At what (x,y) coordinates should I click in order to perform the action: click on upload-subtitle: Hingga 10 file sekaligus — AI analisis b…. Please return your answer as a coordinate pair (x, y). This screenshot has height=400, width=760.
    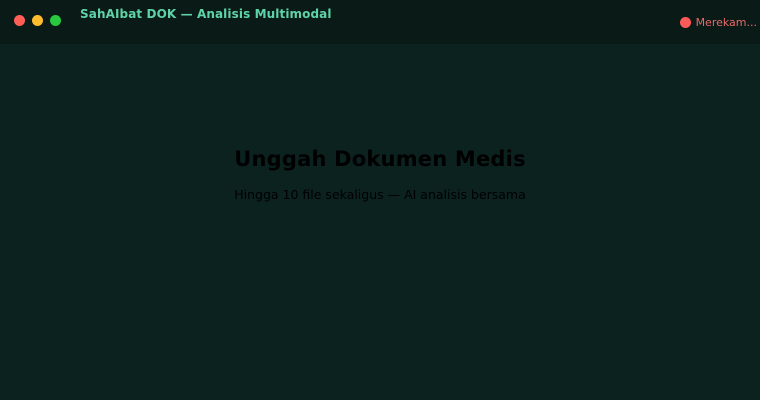
    Looking at the image, I should click on (380, 194).